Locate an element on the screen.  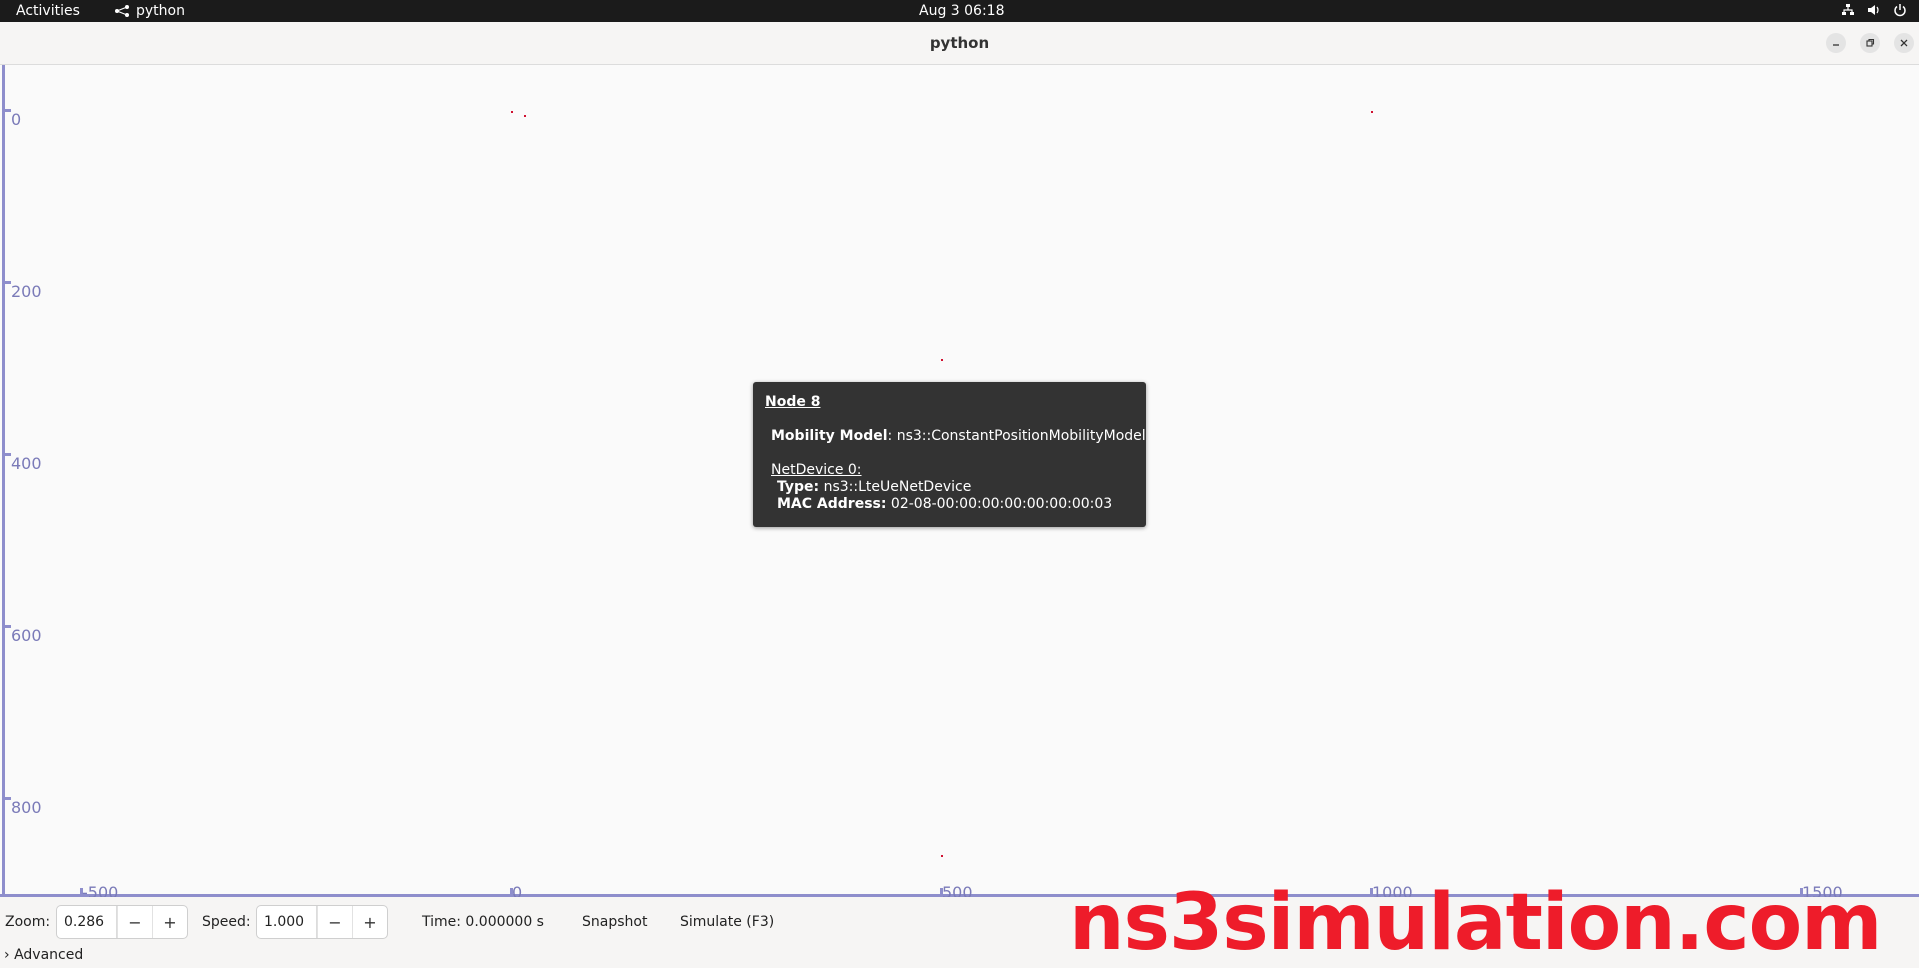
tooltip-netdevice-row: NetDevice 0: is located at coordinates (816, 470).